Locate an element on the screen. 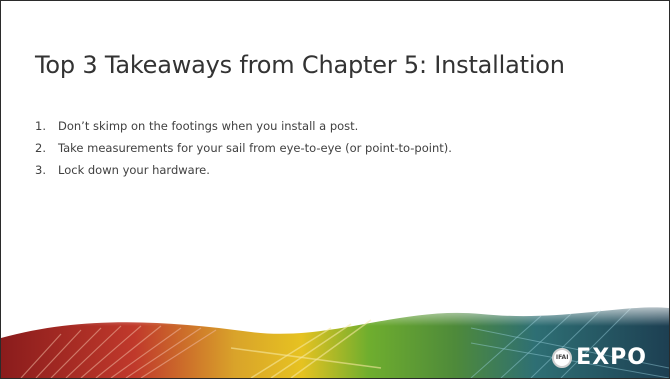  list-item-number: 2. is located at coordinates (40, 148).